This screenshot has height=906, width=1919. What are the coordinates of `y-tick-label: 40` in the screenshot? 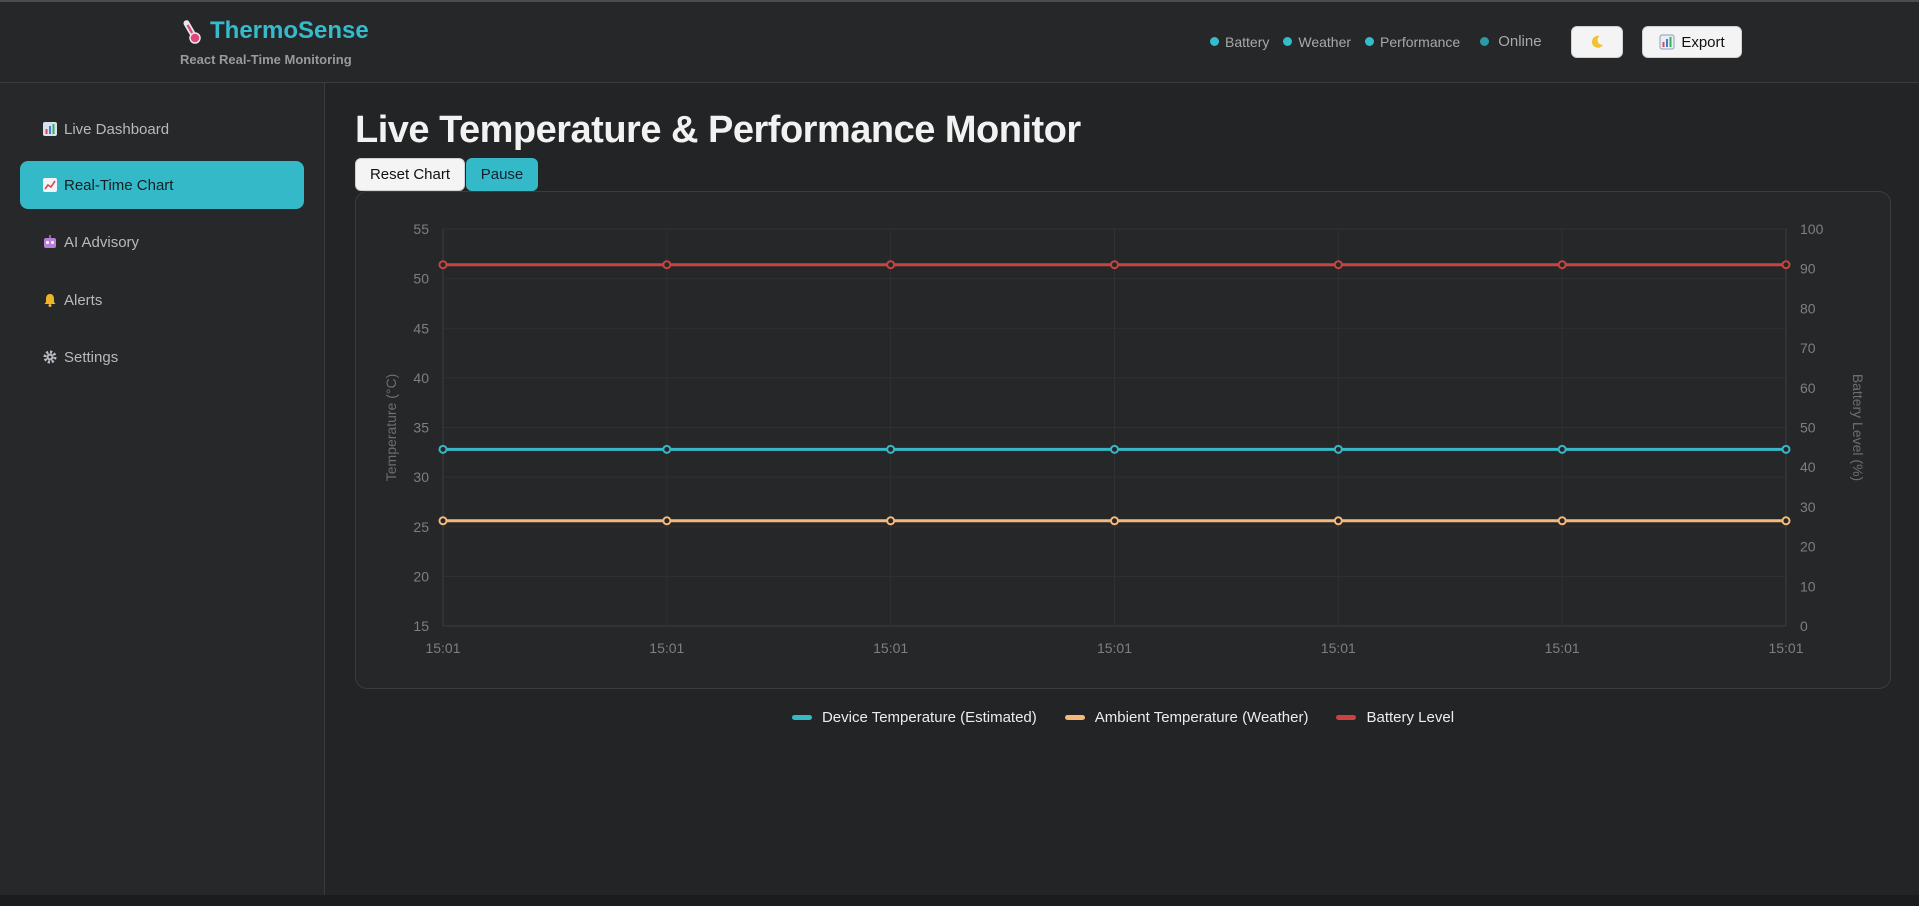 It's located at (421, 378).